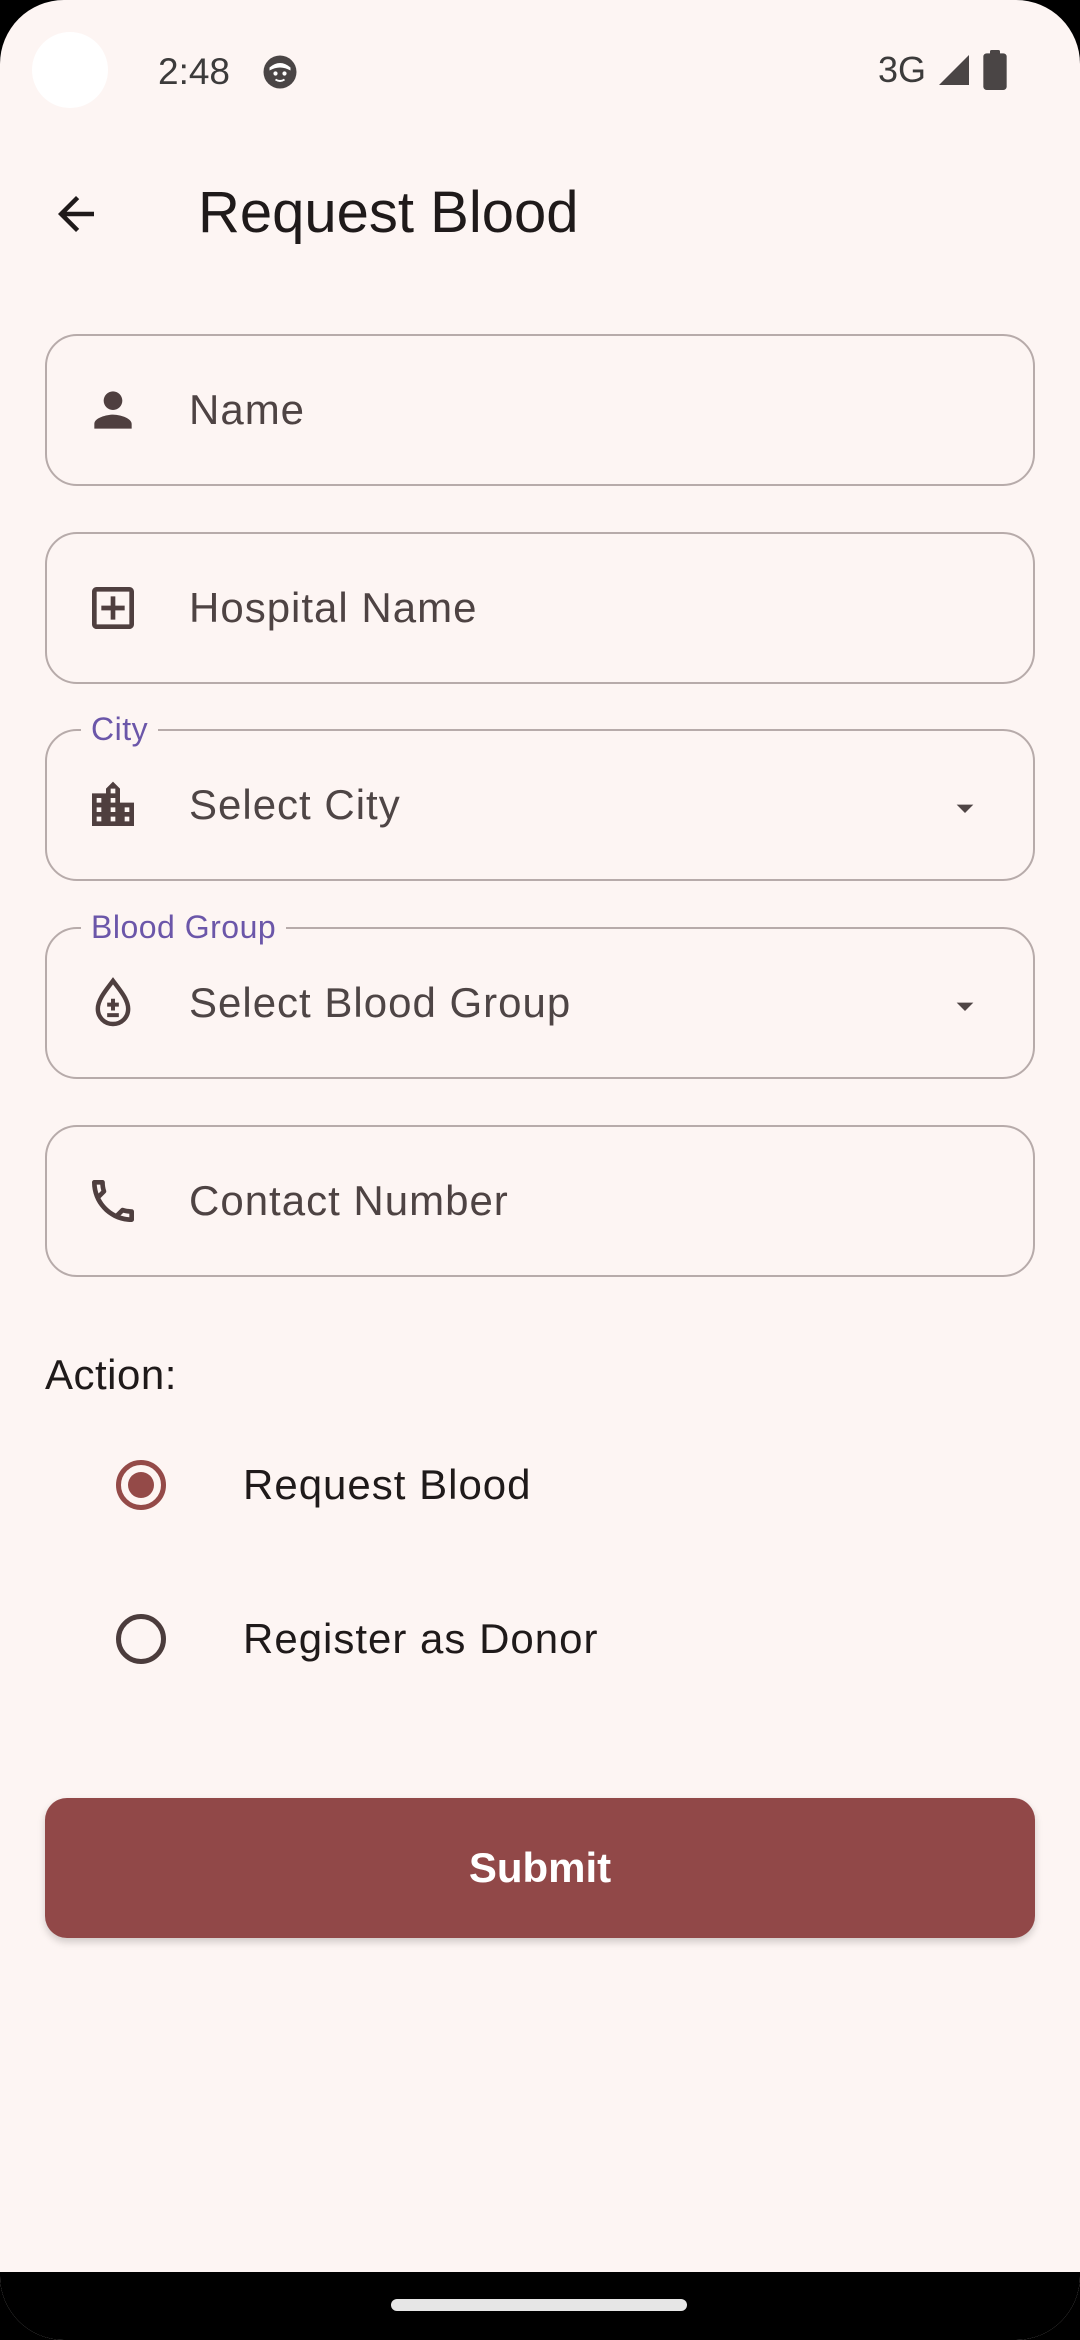 The width and height of the screenshot is (1080, 2340). What do you see at coordinates (113, 410) in the screenshot?
I see `person-icon` at bounding box center [113, 410].